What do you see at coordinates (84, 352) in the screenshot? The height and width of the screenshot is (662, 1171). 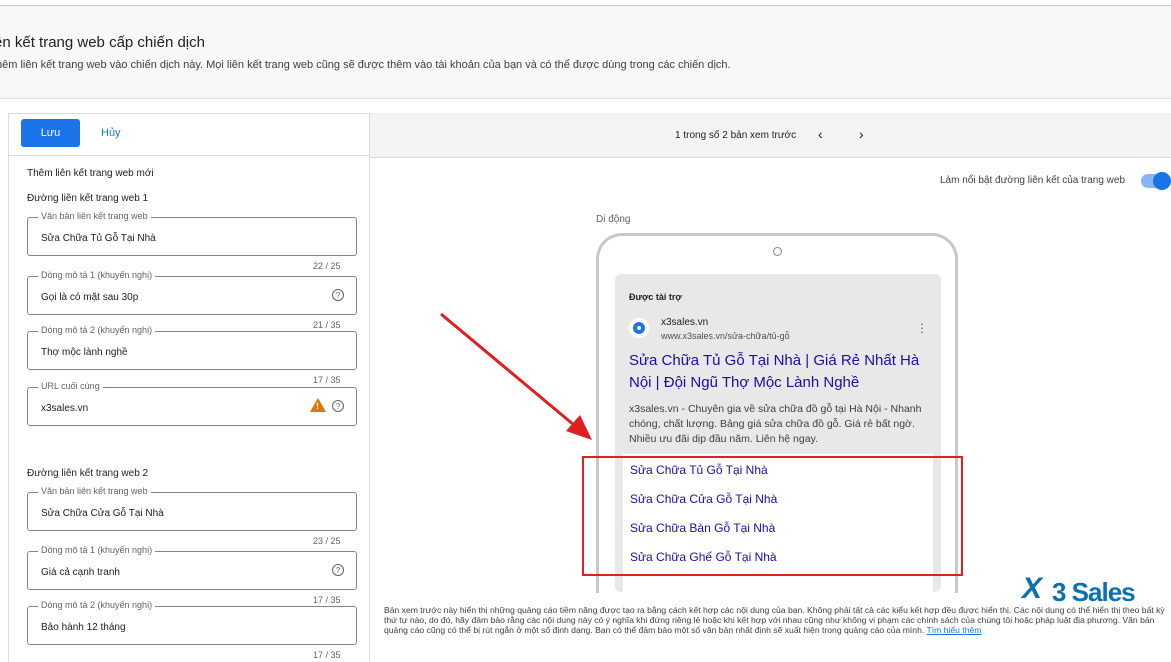 I see `field-value: Thợ mộc lành nghề` at bounding box center [84, 352].